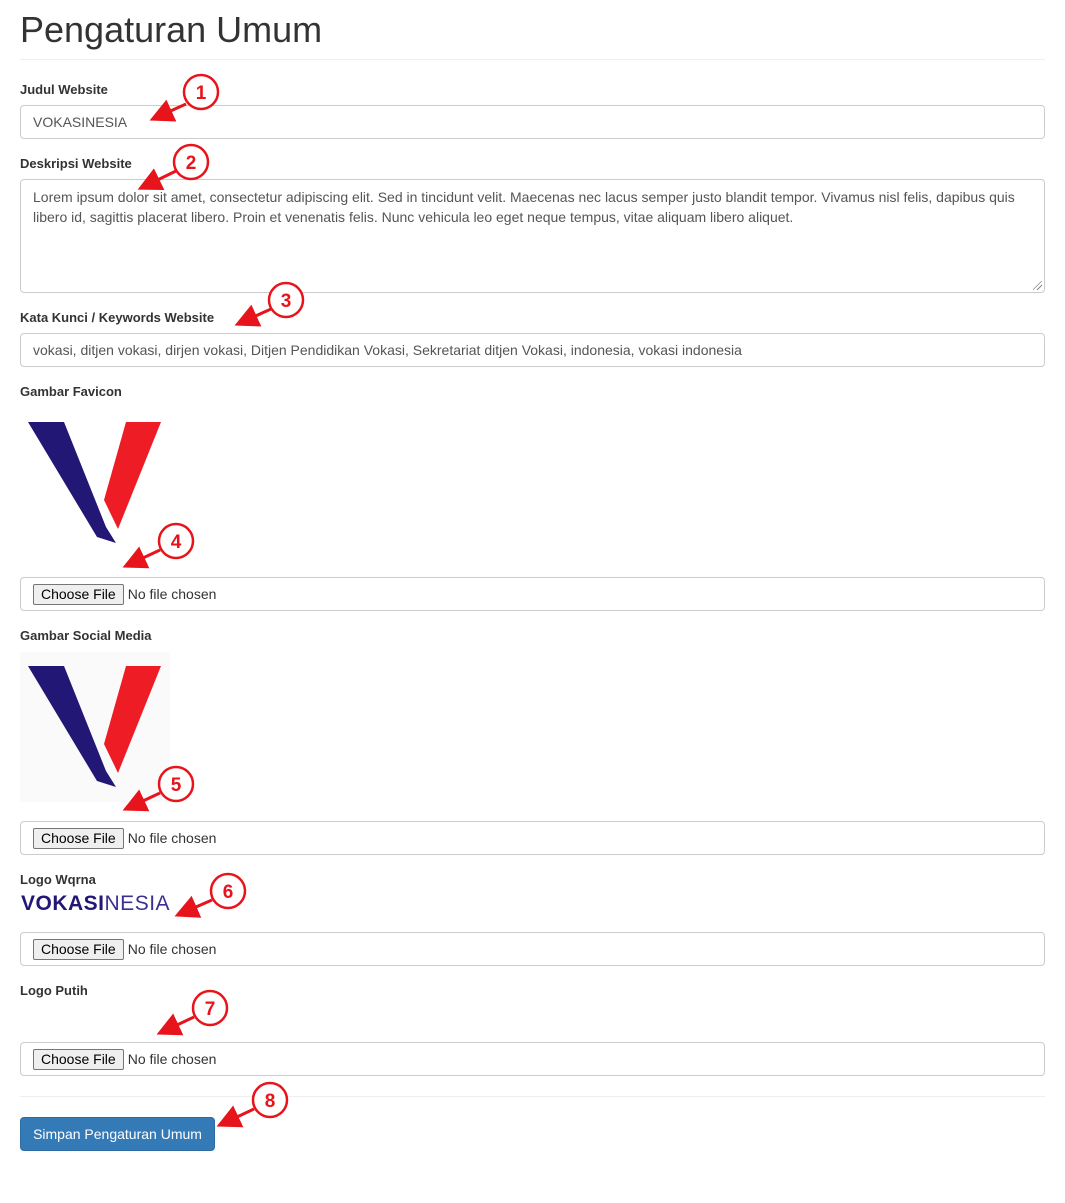  I want to click on logo-warna-label: Logo Wqrna, so click(58, 879).